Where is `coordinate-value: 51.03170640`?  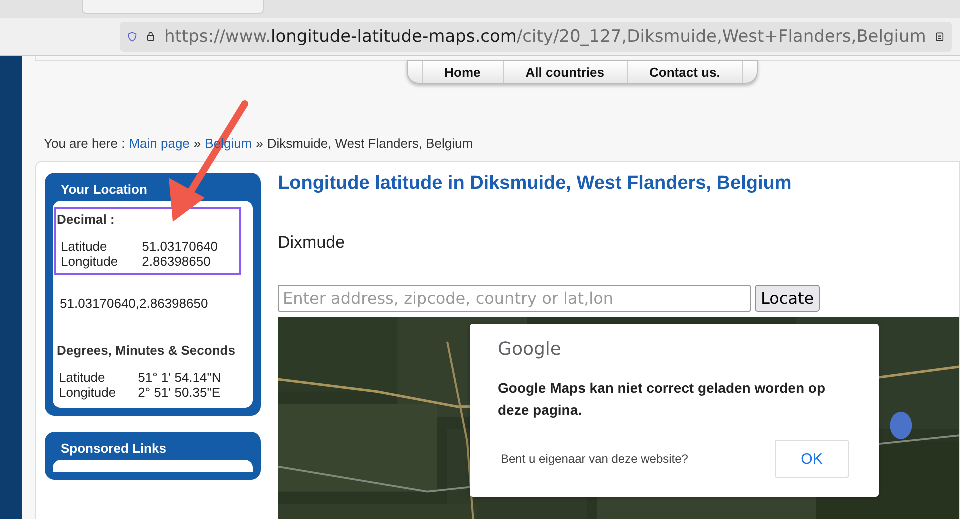
coordinate-value: 51.03170640 is located at coordinates (181, 246).